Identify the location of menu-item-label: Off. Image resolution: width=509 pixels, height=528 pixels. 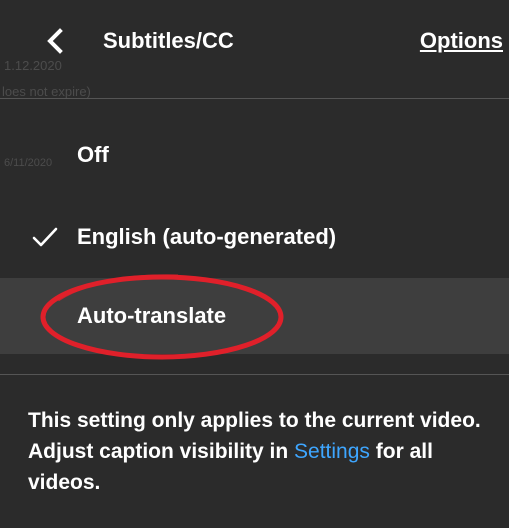
(93, 154).